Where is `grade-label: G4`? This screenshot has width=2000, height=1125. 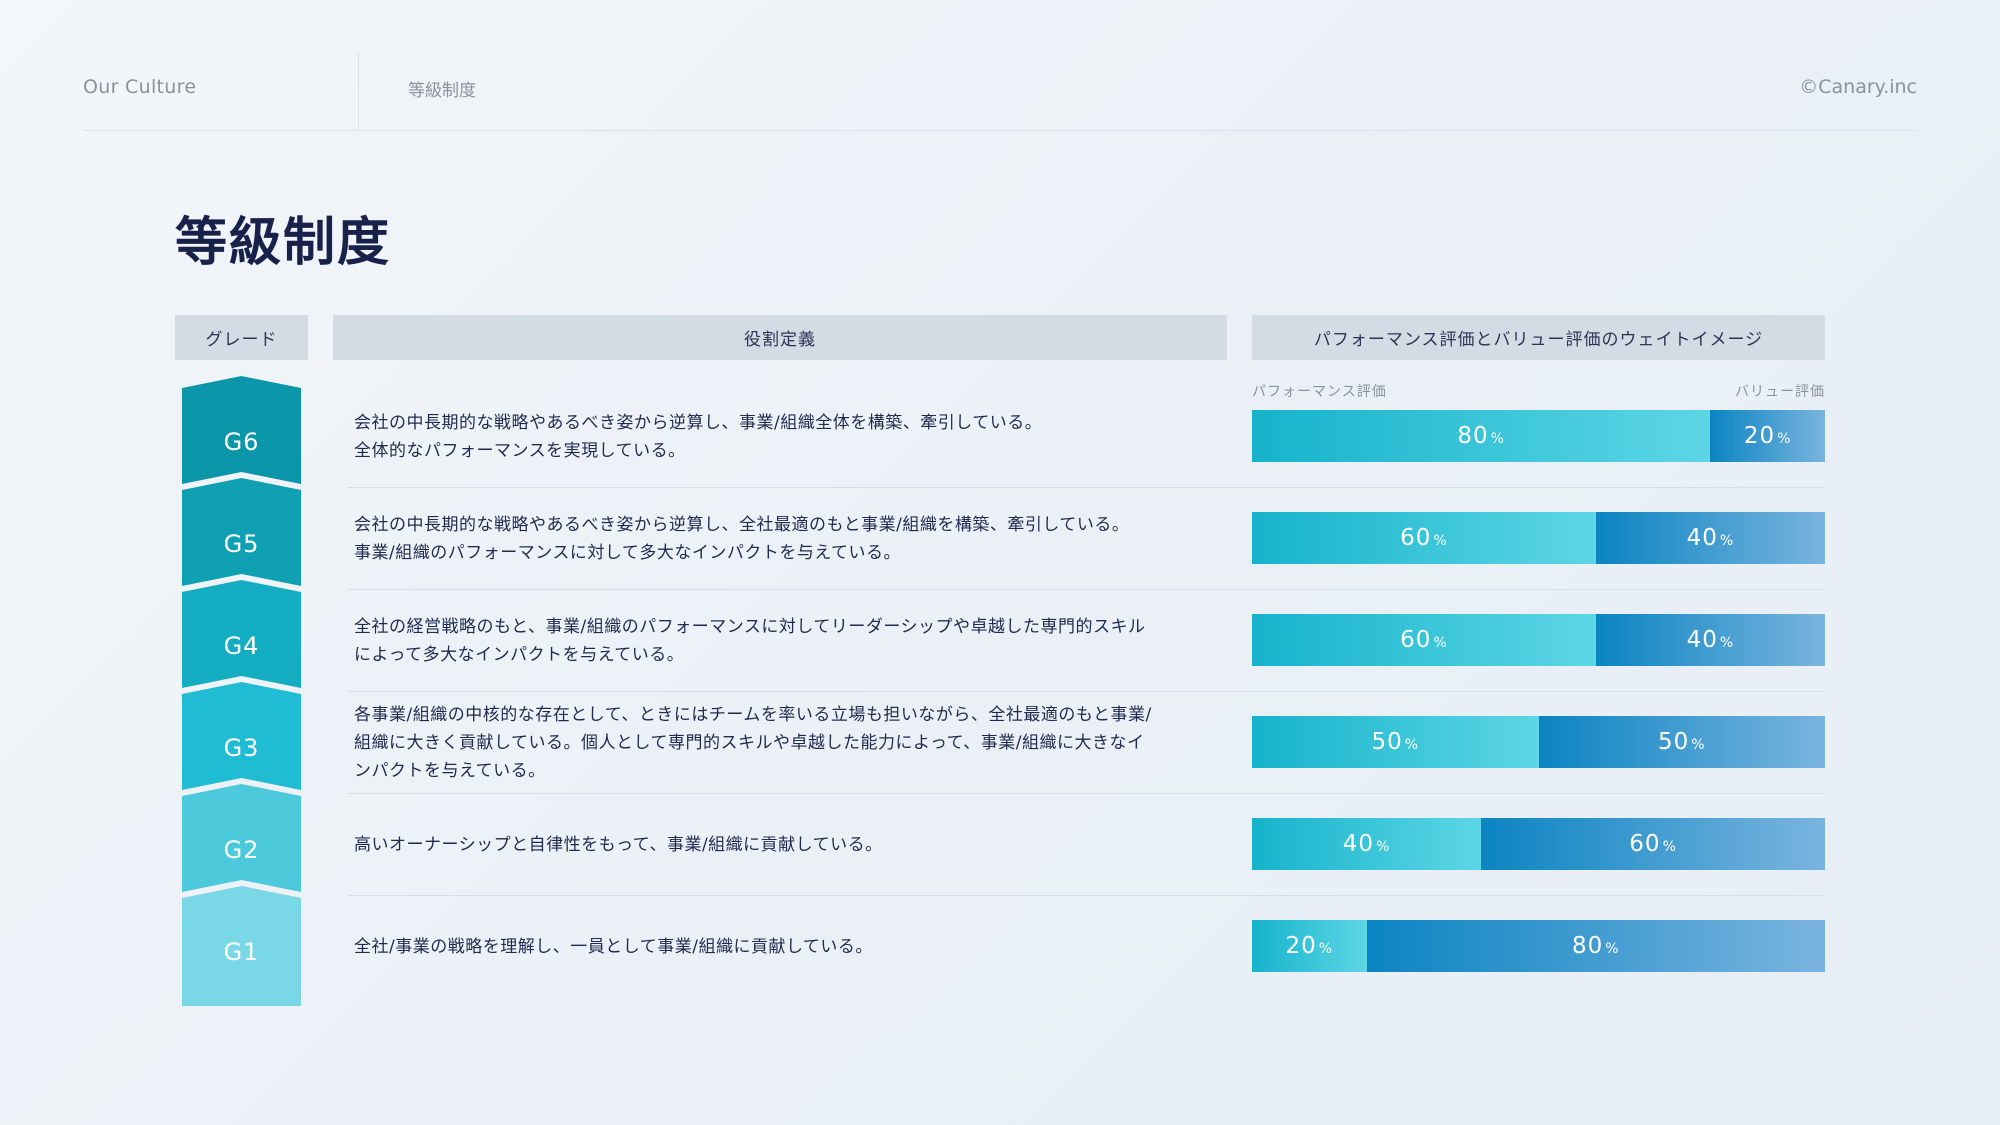 grade-label: G4 is located at coordinates (241, 646).